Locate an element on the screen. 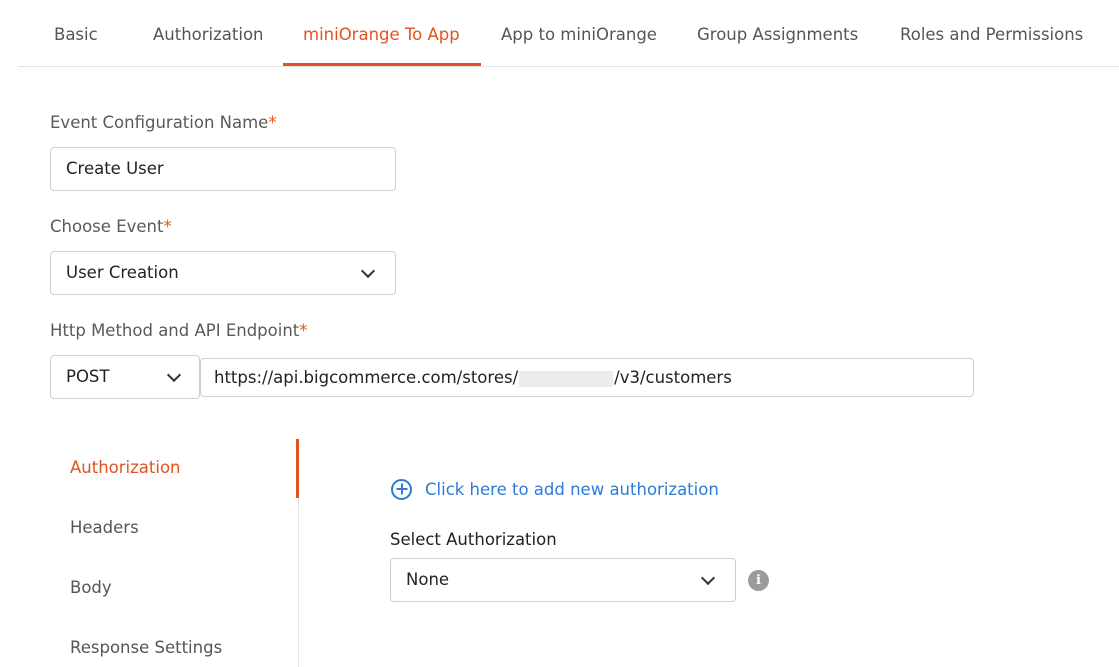 Image resolution: width=1119 pixels, height=667 pixels. event-name-input: Create User is located at coordinates (223, 169).